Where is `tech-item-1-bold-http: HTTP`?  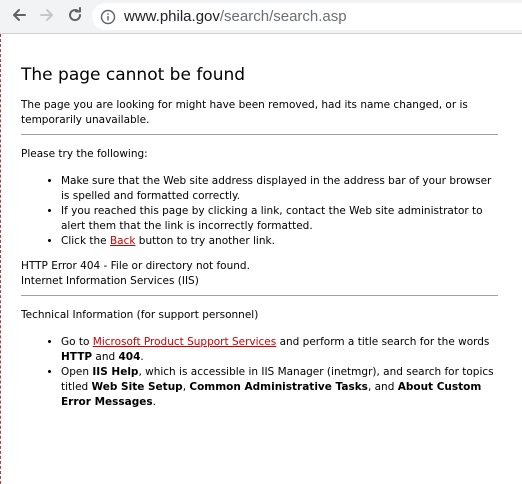
tech-item-1-bold-http: HTTP is located at coordinates (77, 357).